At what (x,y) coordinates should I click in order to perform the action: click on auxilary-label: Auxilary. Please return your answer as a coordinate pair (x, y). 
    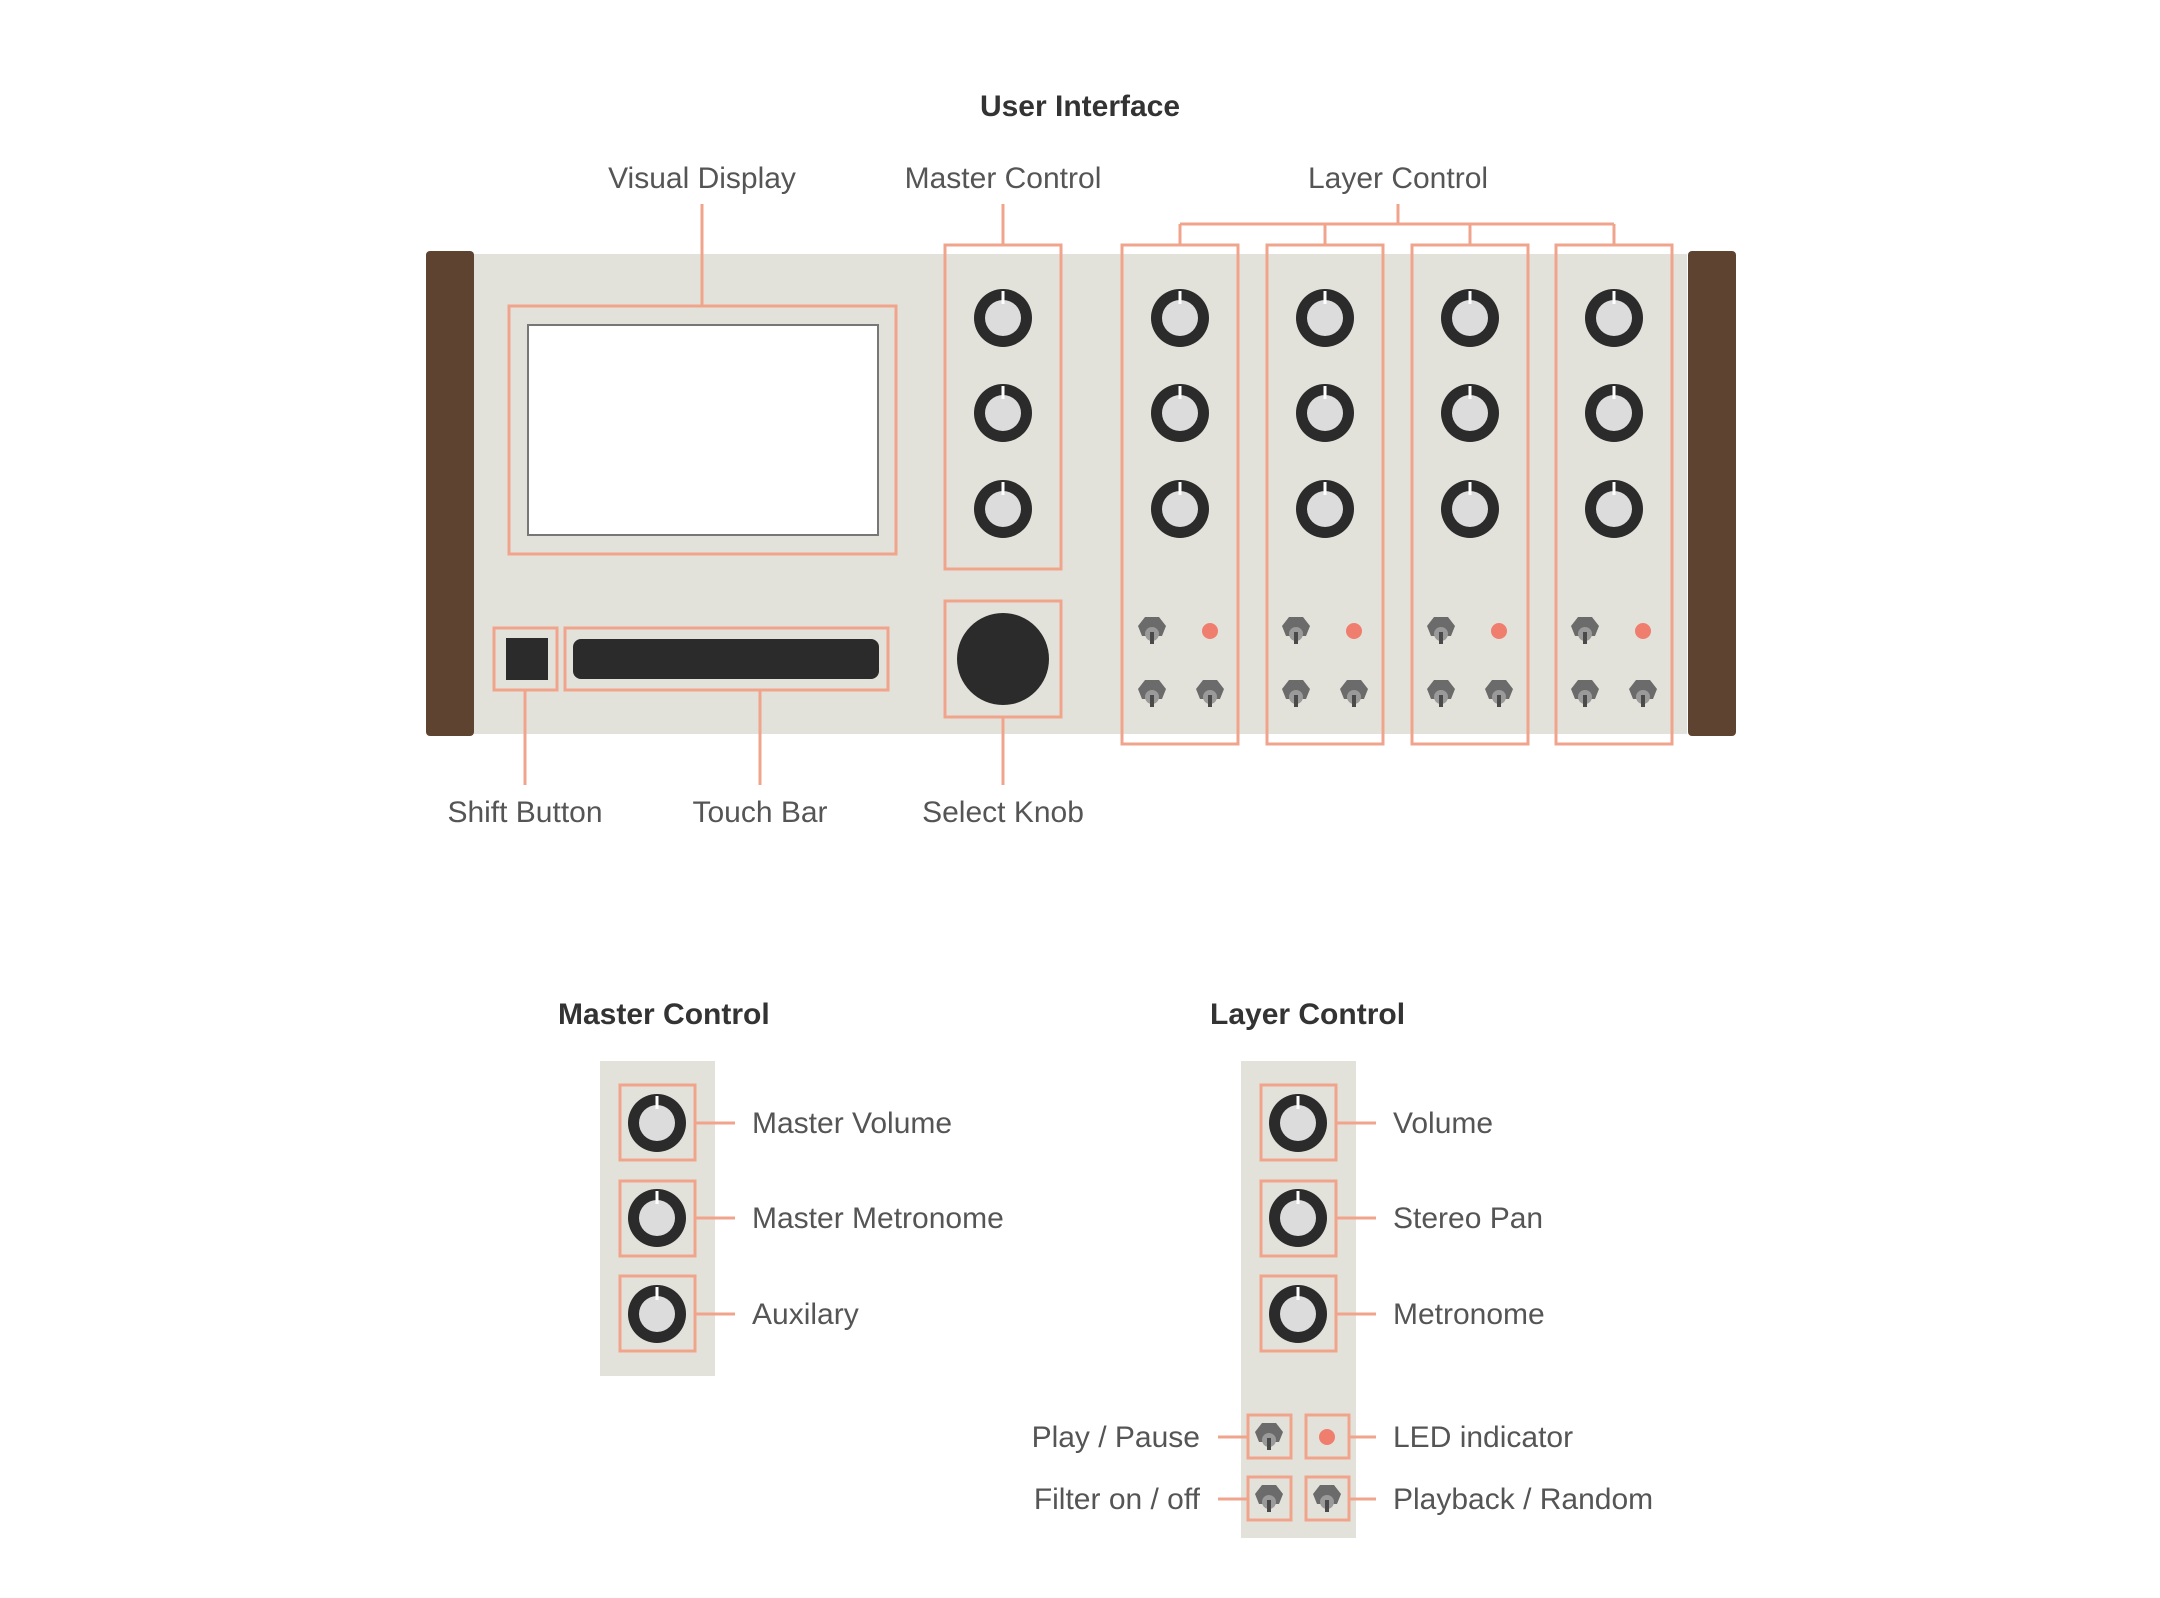
    Looking at the image, I should click on (805, 1314).